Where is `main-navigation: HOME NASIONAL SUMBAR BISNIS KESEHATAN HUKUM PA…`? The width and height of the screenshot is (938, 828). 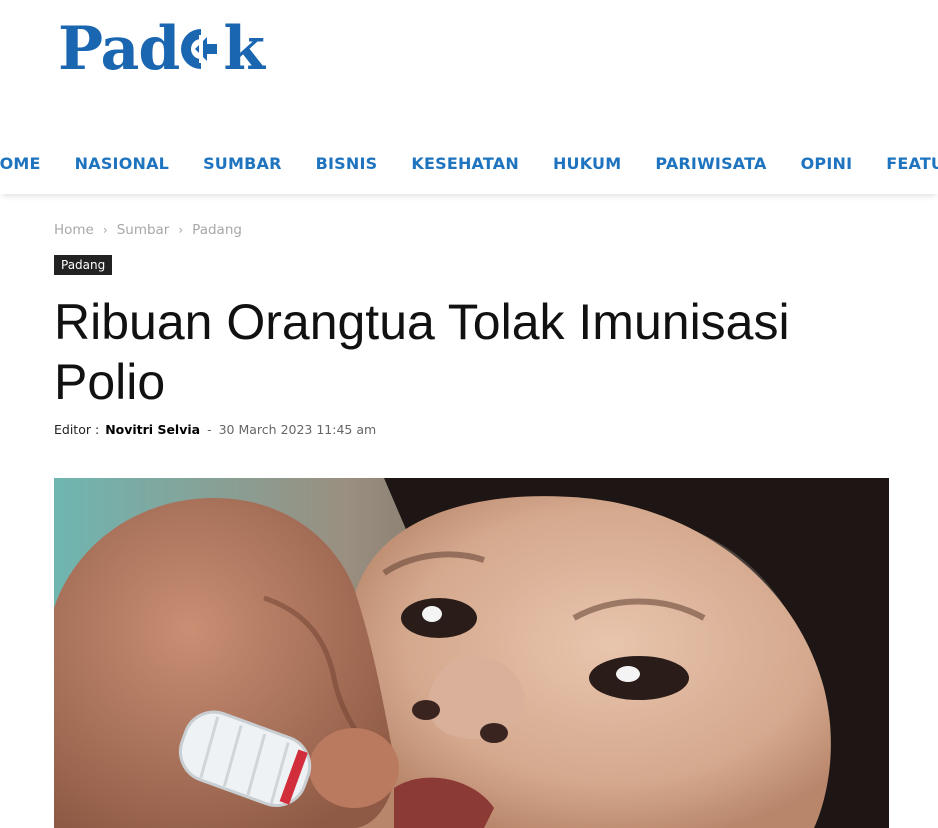 main-navigation: HOME NASIONAL SUMBAR BISNIS KESEHATAN HUKUM PA… is located at coordinates (469, 163).